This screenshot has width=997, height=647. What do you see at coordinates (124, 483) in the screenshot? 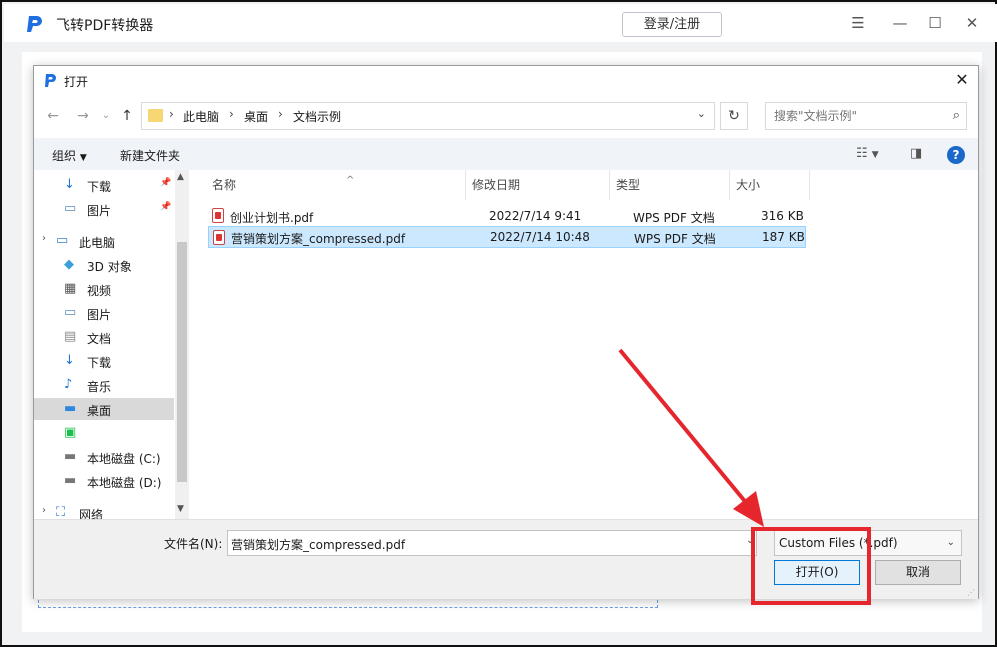
I see `nav-item-label: 本地磁盘 (D:)` at bounding box center [124, 483].